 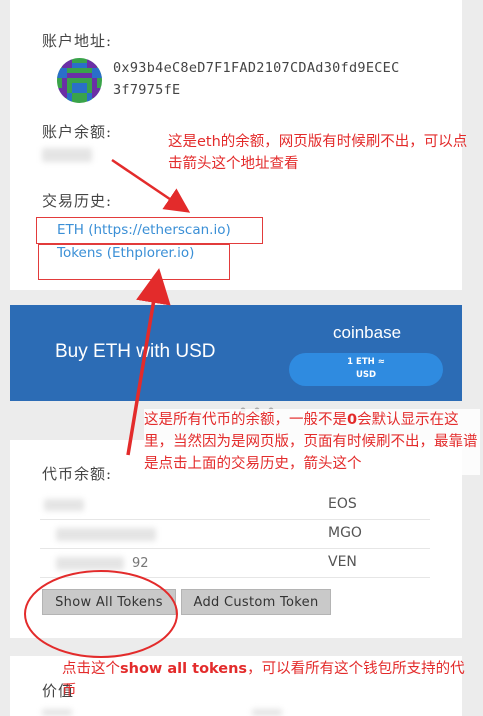 I want to click on annotation-eth-balance: 这是eth的余额，网页版有时候刷不出，可以点击箭头这个地址查看, so click(x=318, y=153).